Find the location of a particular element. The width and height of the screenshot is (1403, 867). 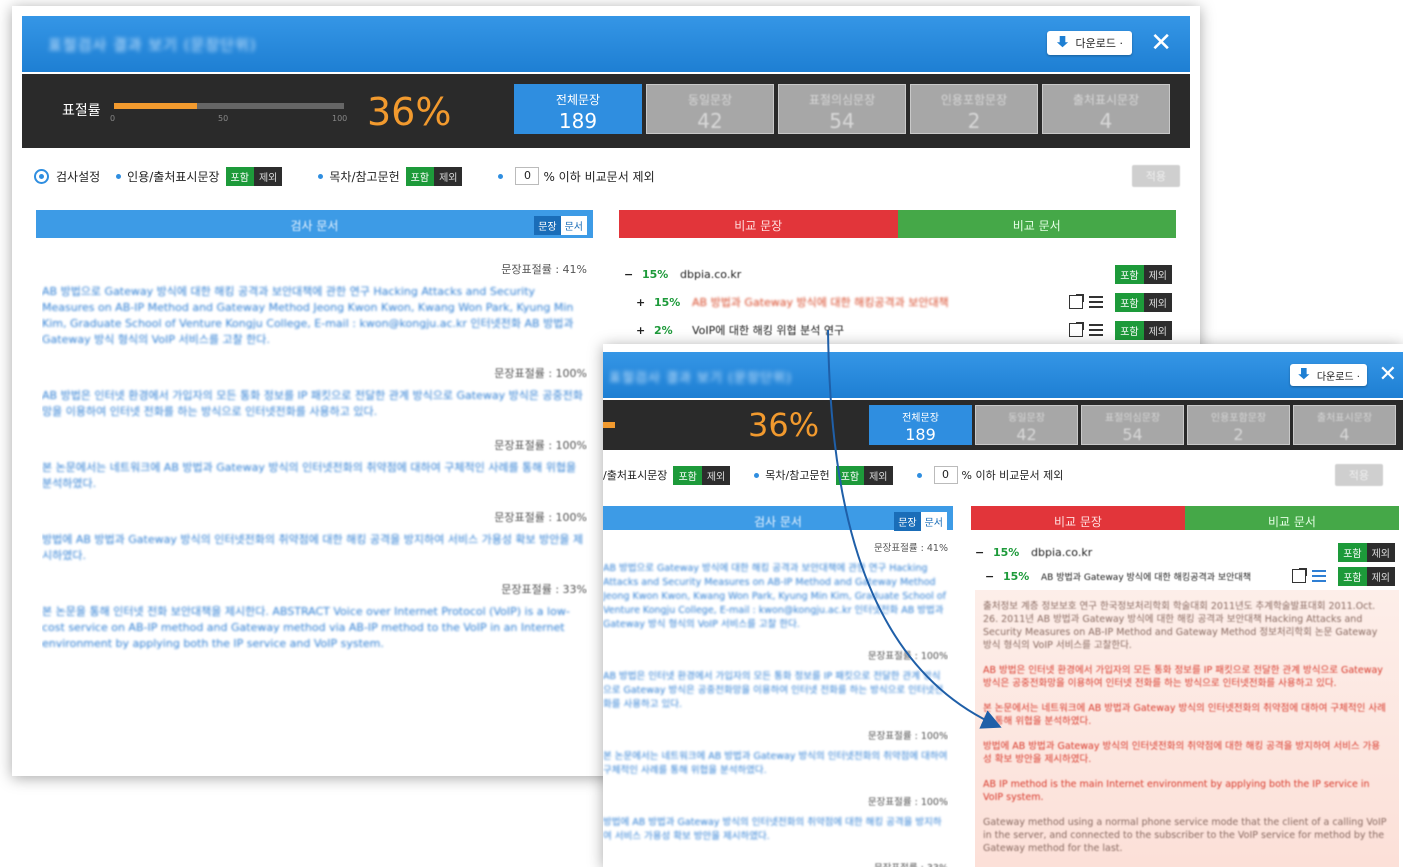

settings-radio-icon is located at coordinates (41, 176).